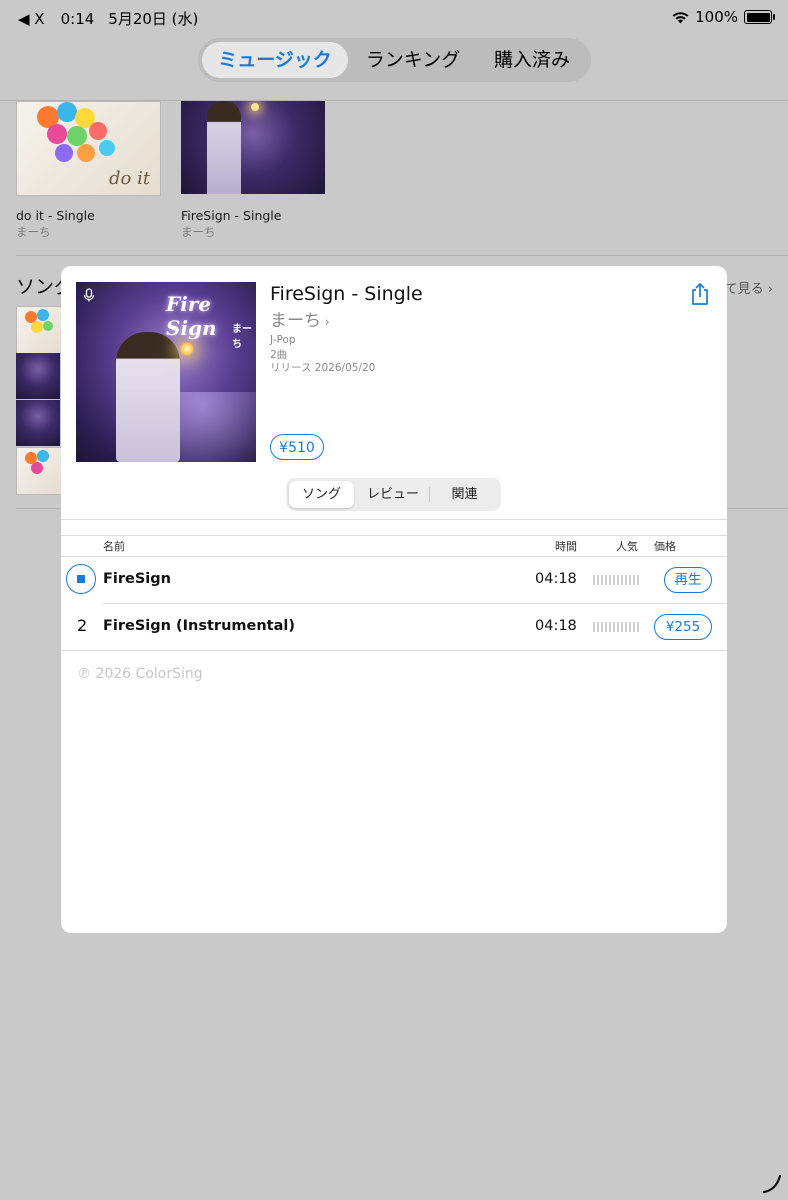 Image resolution: width=788 pixels, height=1200 pixels. What do you see at coordinates (566, 546) in the screenshot?
I see `column-header-time: 時間` at bounding box center [566, 546].